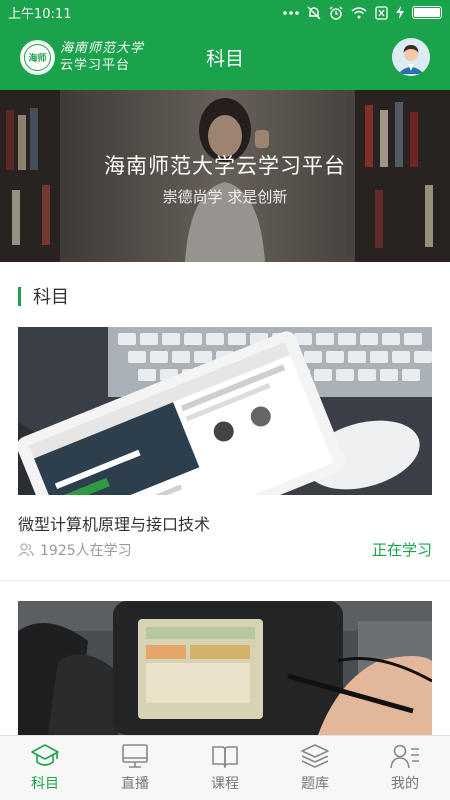 This screenshot has height=800, width=450. Describe the element at coordinates (95, 65) in the screenshot. I see `logo-line-2: 云学习平台` at that location.